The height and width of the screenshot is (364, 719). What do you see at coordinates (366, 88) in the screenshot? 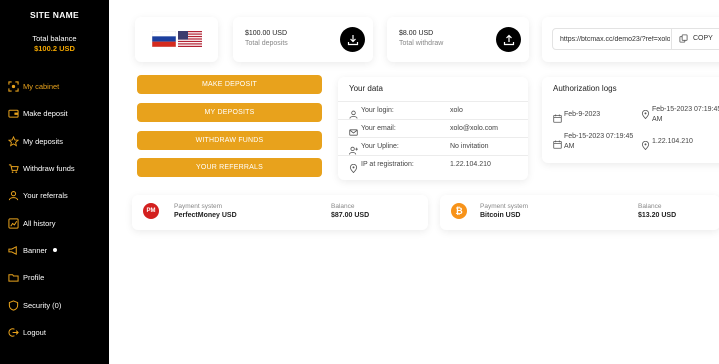
I see `your-data-title: Your data` at bounding box center [366, 88].